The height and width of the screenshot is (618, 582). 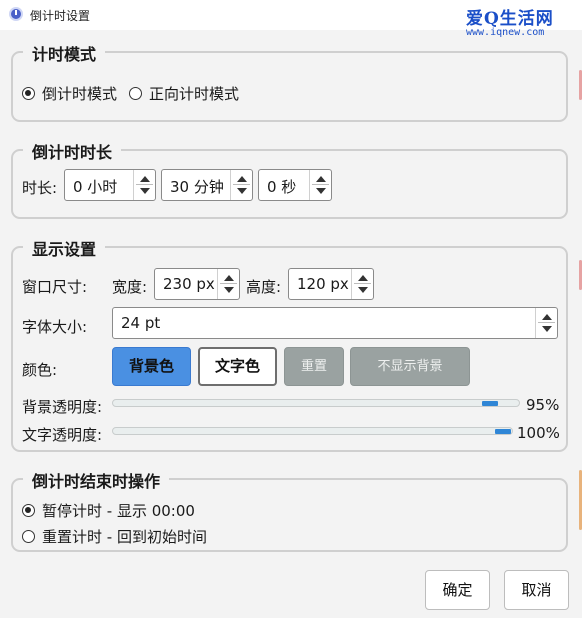 I want to click on reset-color-button: 重置, so click(x=314, y=366).